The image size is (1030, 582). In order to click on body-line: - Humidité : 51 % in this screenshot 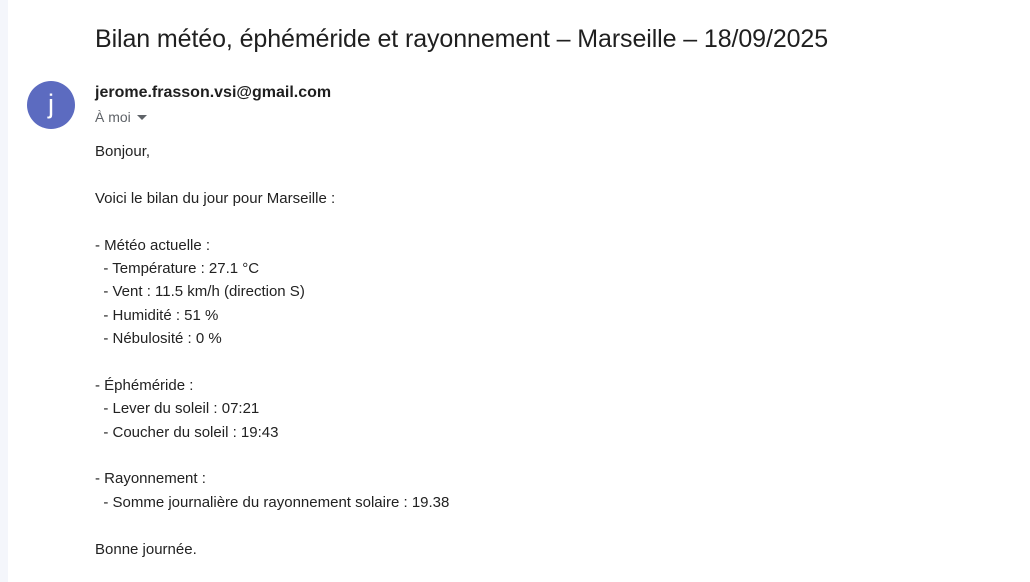, I will do `click(157, 315)`.